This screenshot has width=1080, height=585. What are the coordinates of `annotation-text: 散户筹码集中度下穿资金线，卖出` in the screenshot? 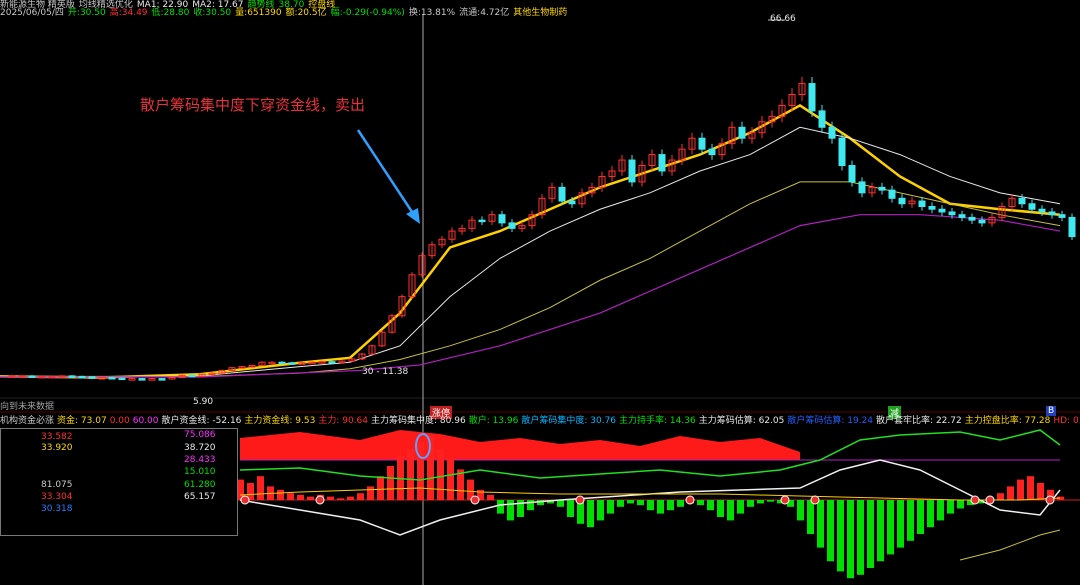 It's located at (253, 105).